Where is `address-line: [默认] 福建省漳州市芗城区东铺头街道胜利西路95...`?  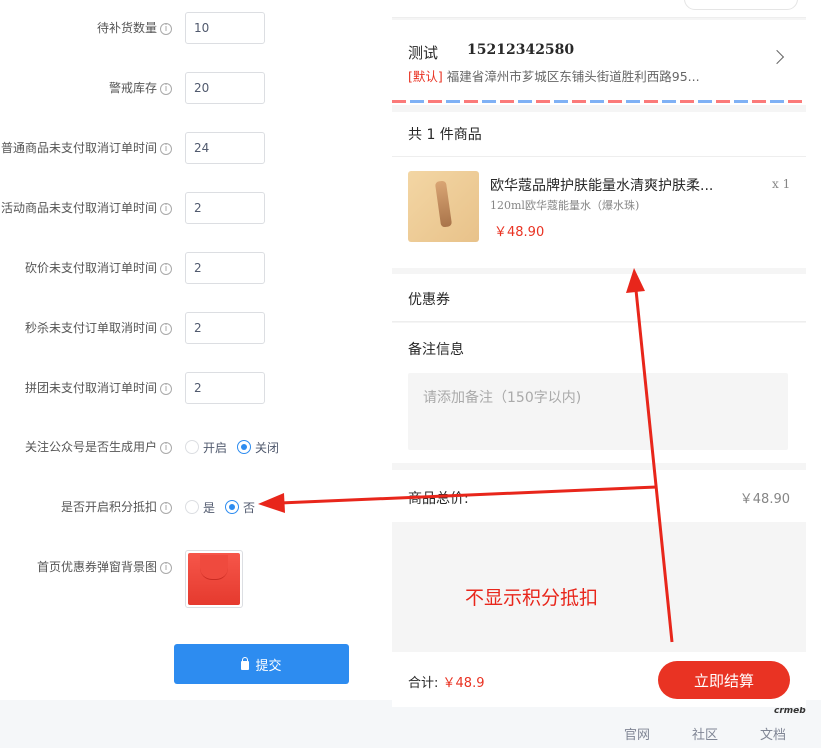 address-line: [默认] 福建省漳州市芗城区东铺头街道胜利西路95... is located at coordinates (554, 75).